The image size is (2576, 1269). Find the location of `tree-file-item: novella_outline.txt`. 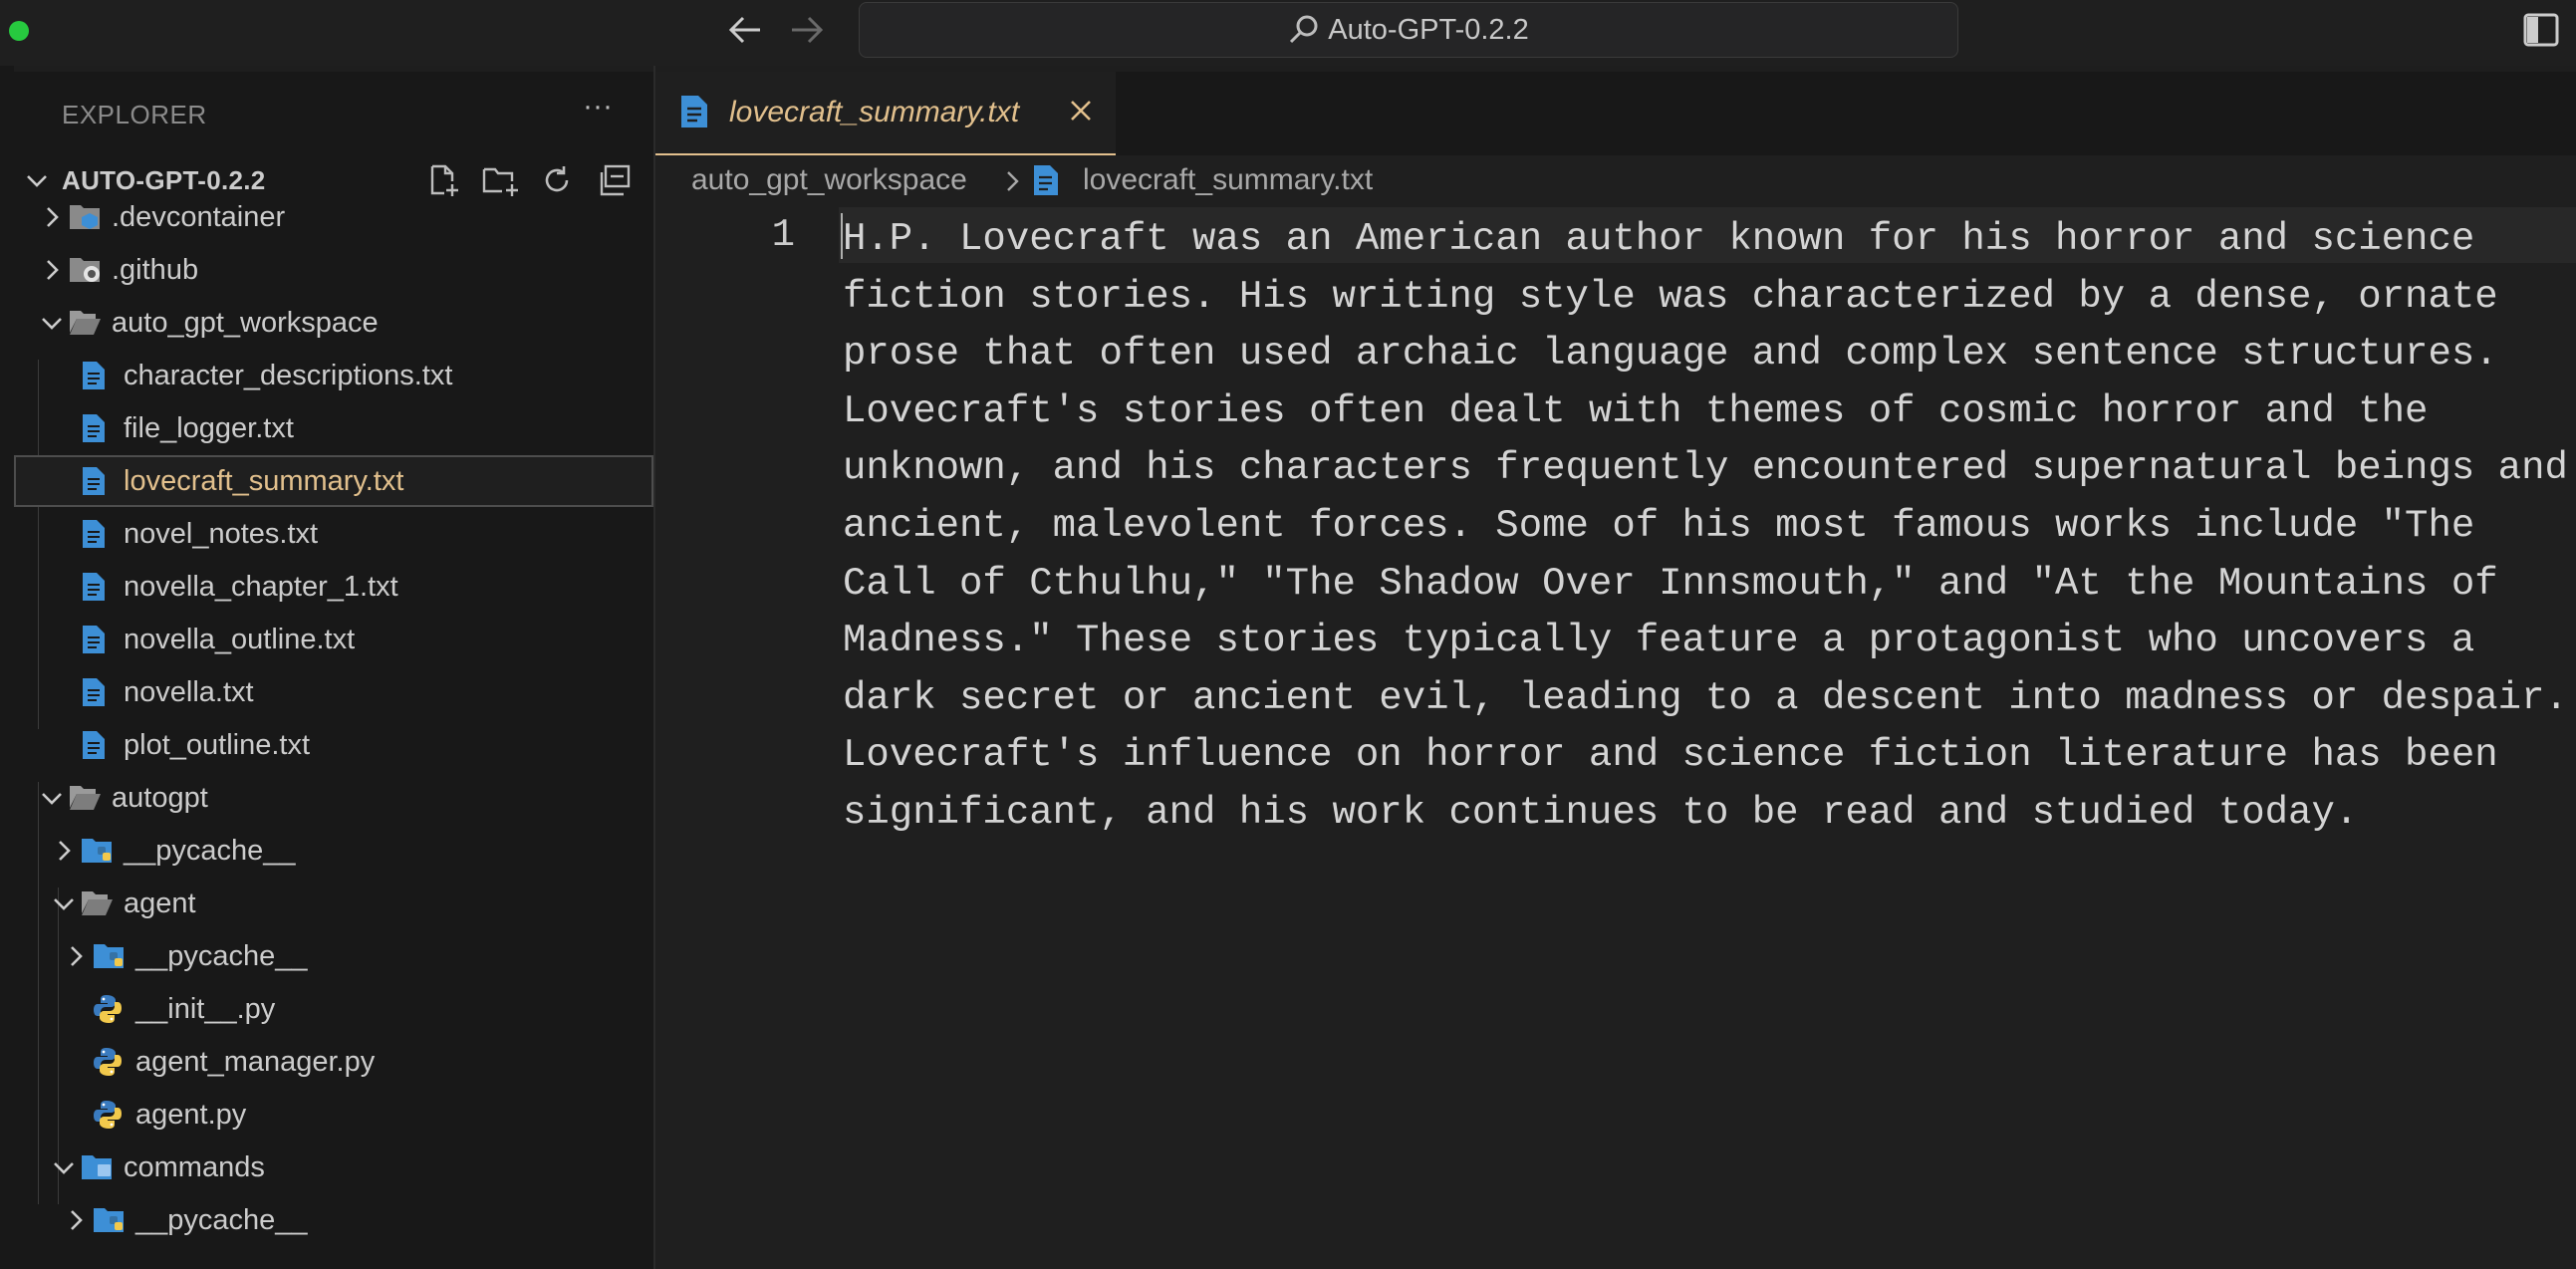

tree-file-item: novella_outline.txt is located at coordinates (333, 639).